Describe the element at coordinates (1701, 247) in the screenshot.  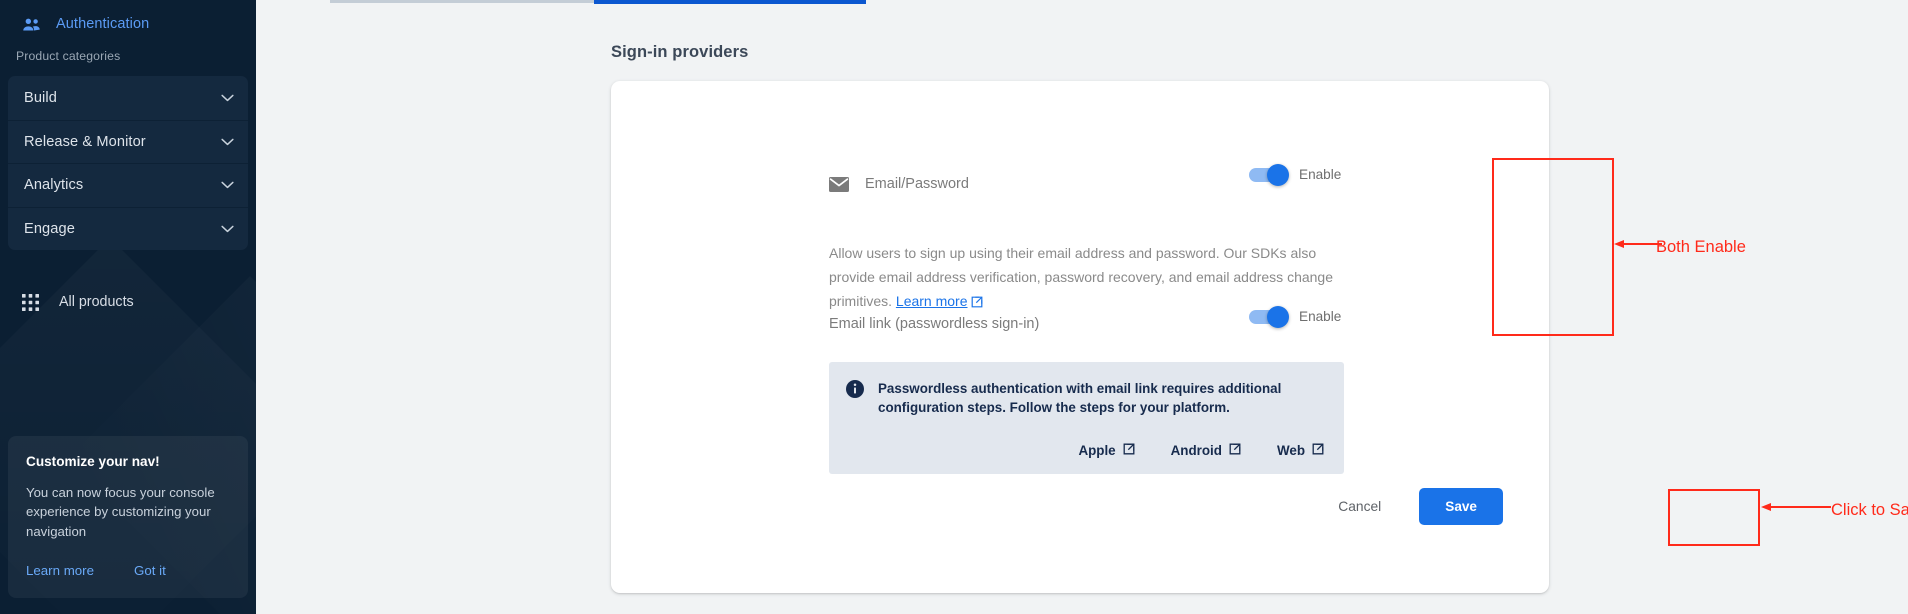
I see `annotation-label-toggles: Both Enable` at that location.